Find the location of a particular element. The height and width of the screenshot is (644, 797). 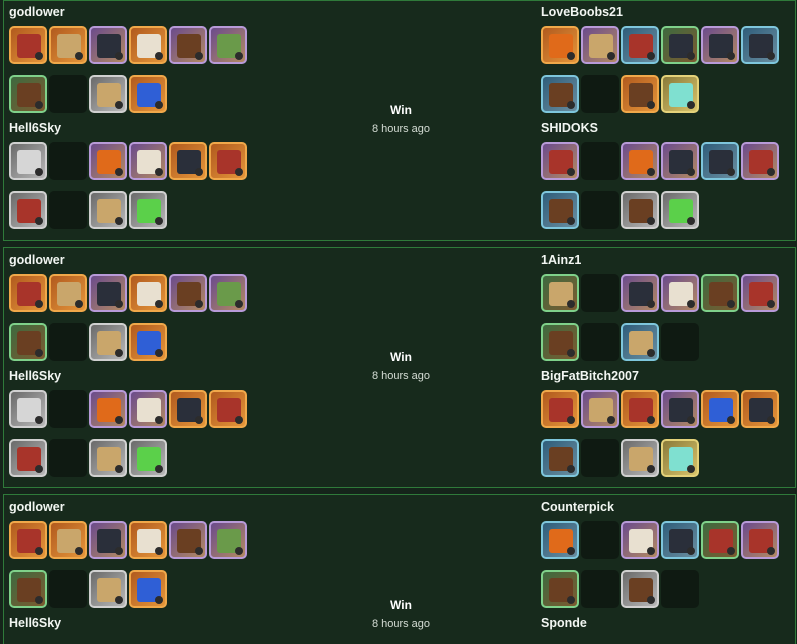

player-name: LoveBoobs21 is located at coordinates (582, 12).